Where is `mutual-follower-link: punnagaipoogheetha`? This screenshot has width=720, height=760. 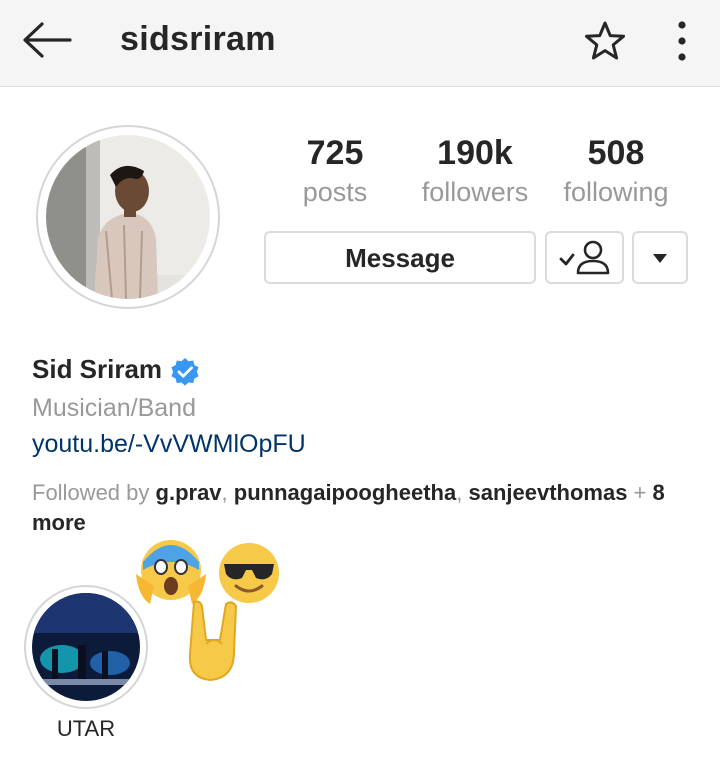
mutual-follower-link: punnagaipoogheetha is located at coordinates (345, 492).